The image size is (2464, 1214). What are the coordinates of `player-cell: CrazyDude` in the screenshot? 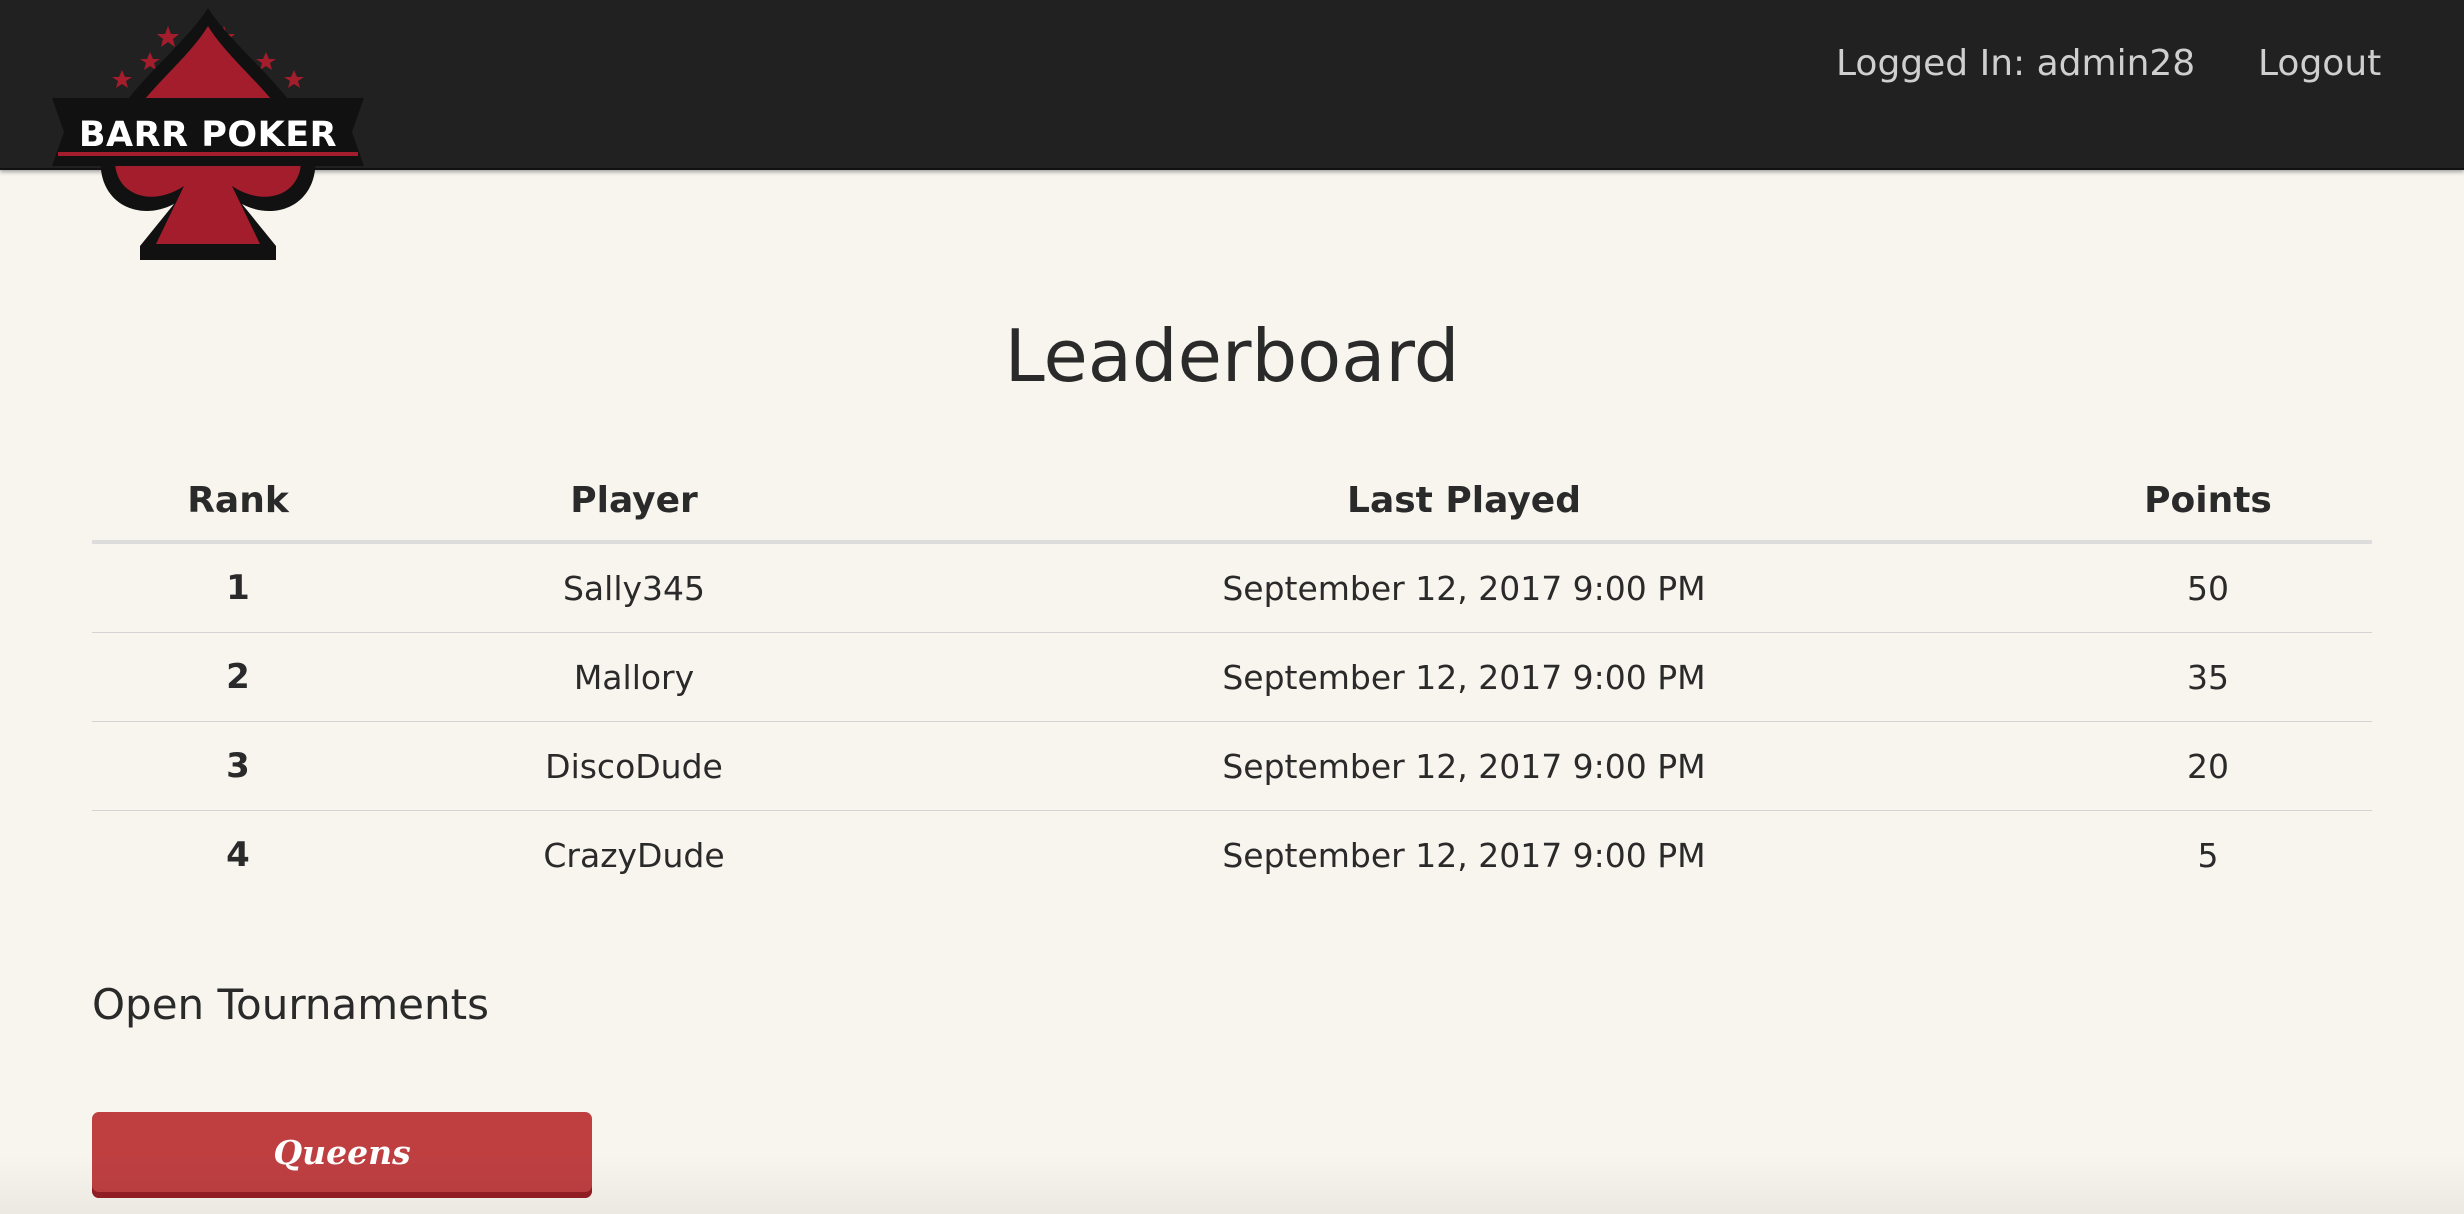 It's located at (634, 855).